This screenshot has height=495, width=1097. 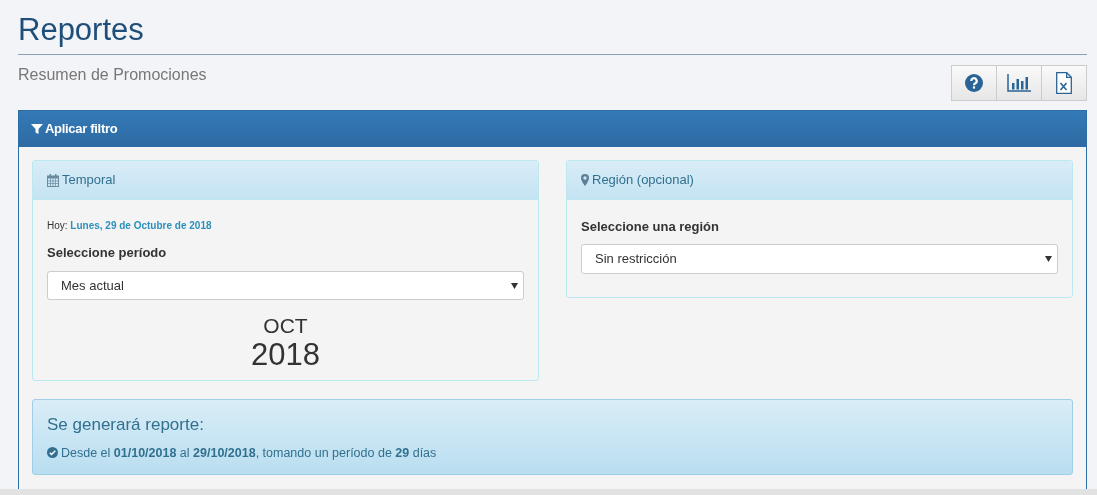 What do you see at coordinates (643, 180) in the screenshot?
I see `card-title: Región (opcional)` at bounding box center [643, 180].